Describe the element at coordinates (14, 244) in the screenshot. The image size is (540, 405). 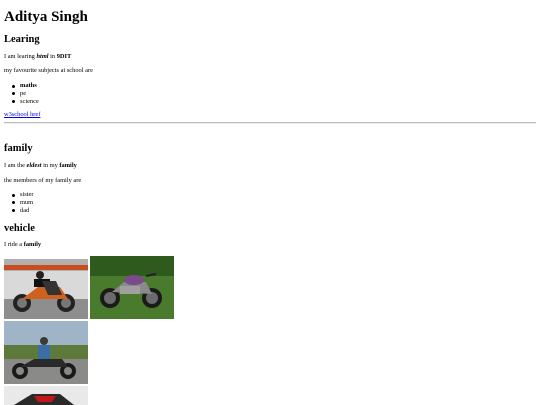
I see `vehicle-text-pre: I ride a` at that location.